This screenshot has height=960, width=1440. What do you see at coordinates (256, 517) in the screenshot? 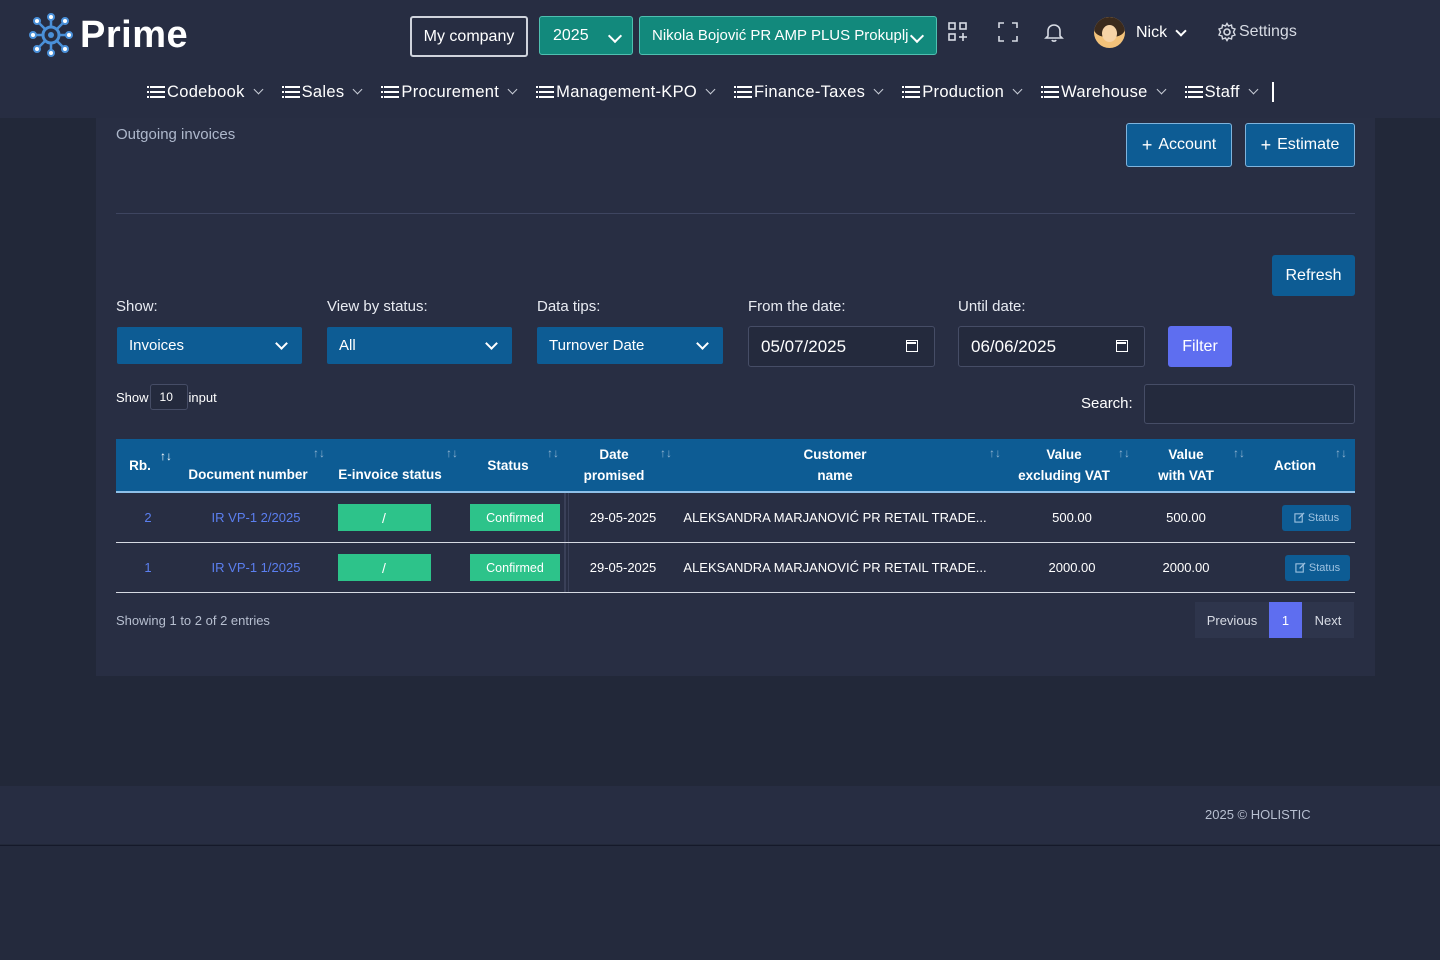
I see `cell-document-number: IR VP-1 2/2025` at bounding box center [256, 517].